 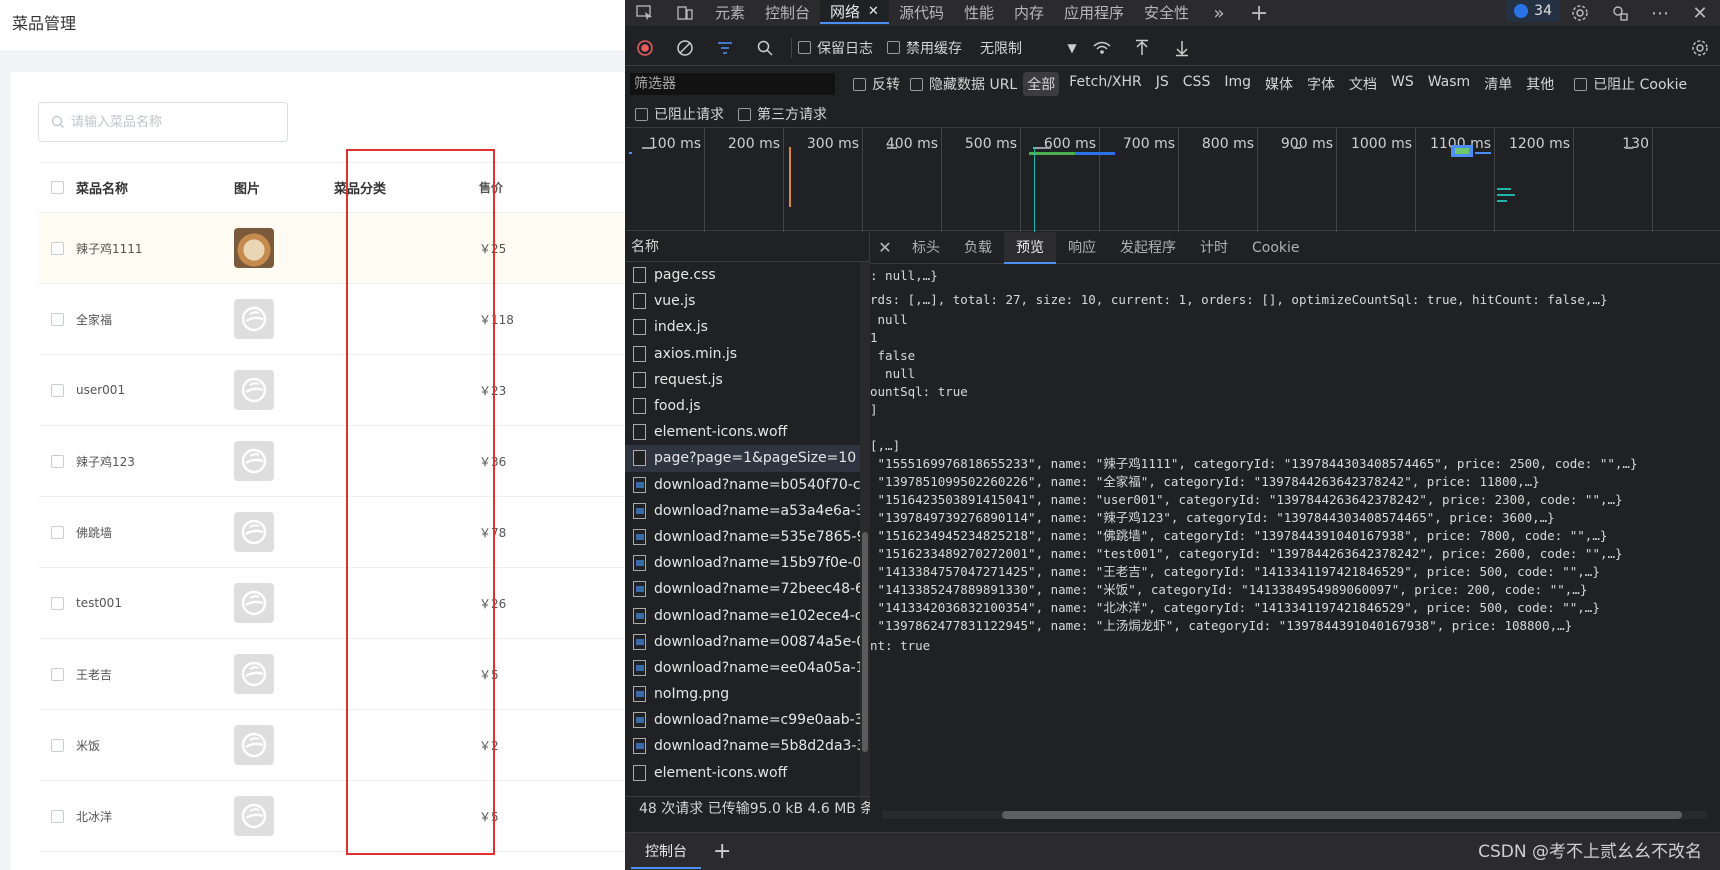 I want to click on clear-icon, so click(x=685, y=48).